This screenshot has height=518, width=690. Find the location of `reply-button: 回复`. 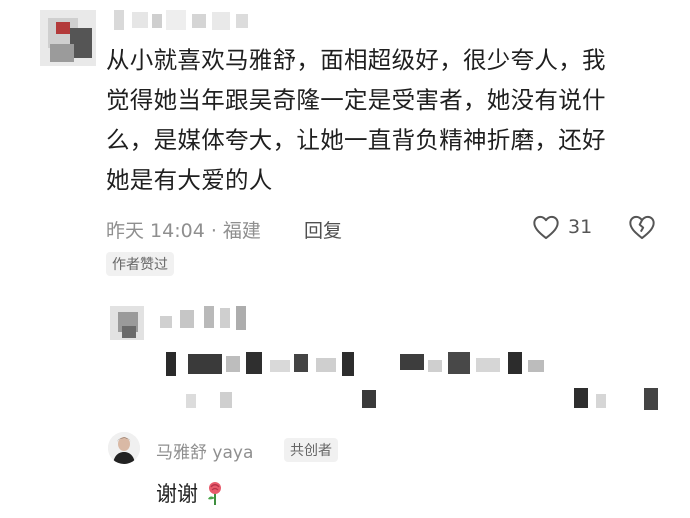

reply-button: 回复 is located at coordinates (323, 229).